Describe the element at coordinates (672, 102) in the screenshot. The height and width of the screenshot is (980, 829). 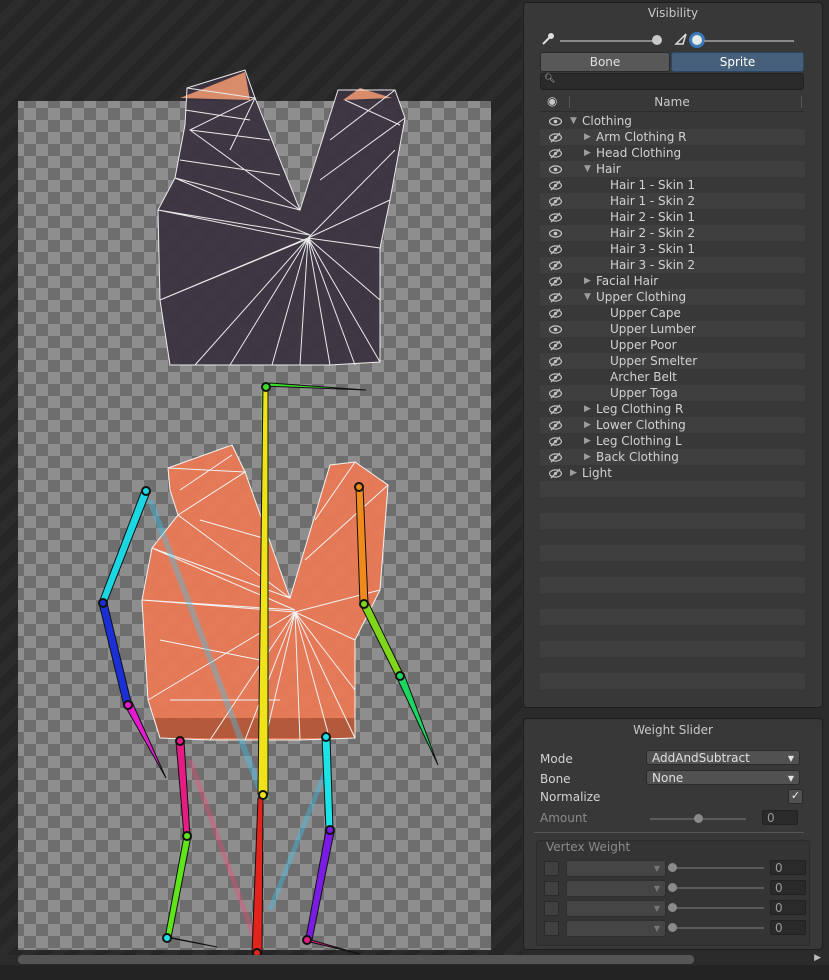
I see `column-name-header: Name` at that location.